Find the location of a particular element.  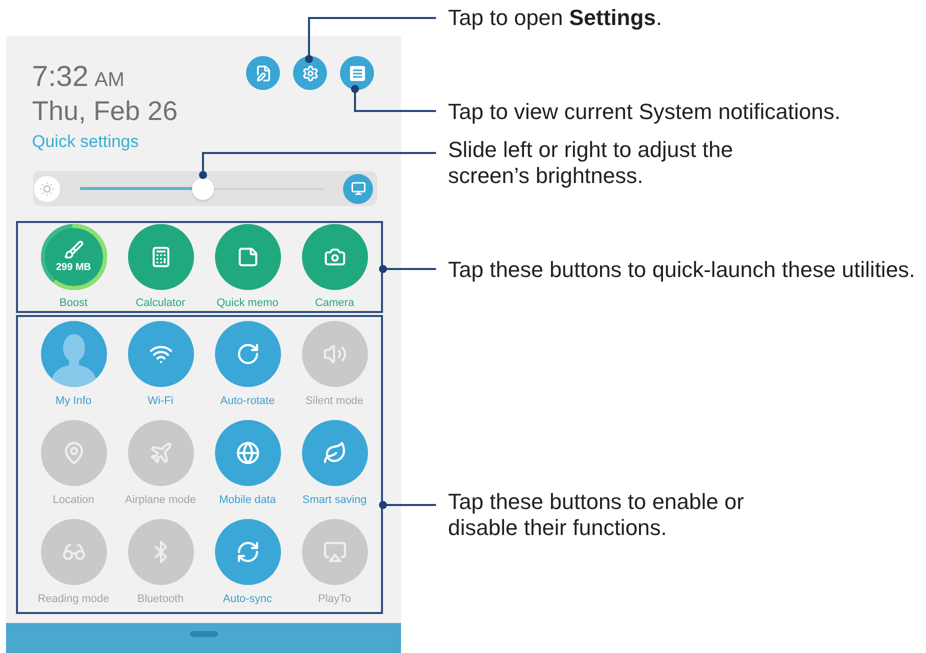

clock-meridiem: AM is located at coordinates (109, 80).